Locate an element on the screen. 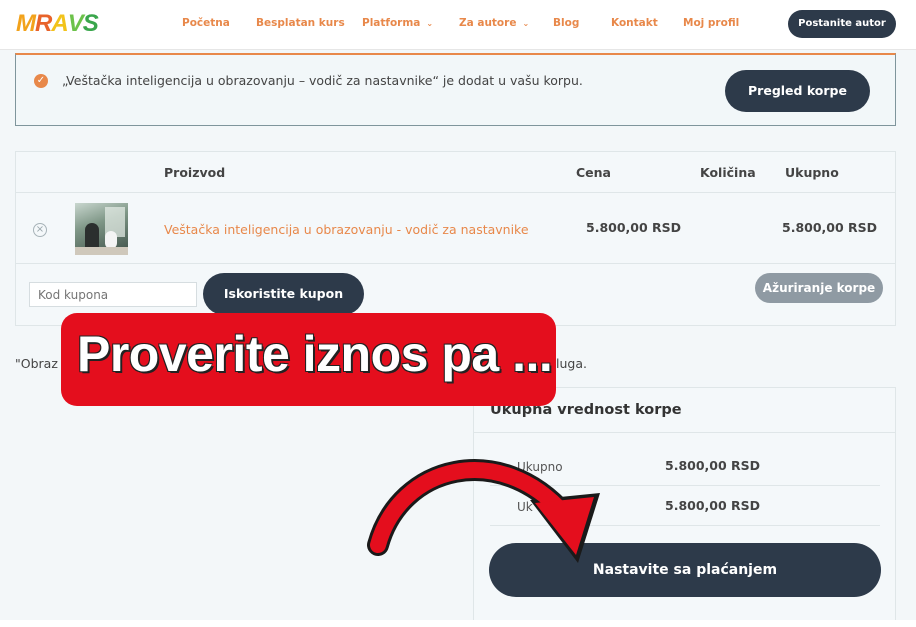 The image size is (916, 627). column-price: Cena is located at coordinates (593, 172).